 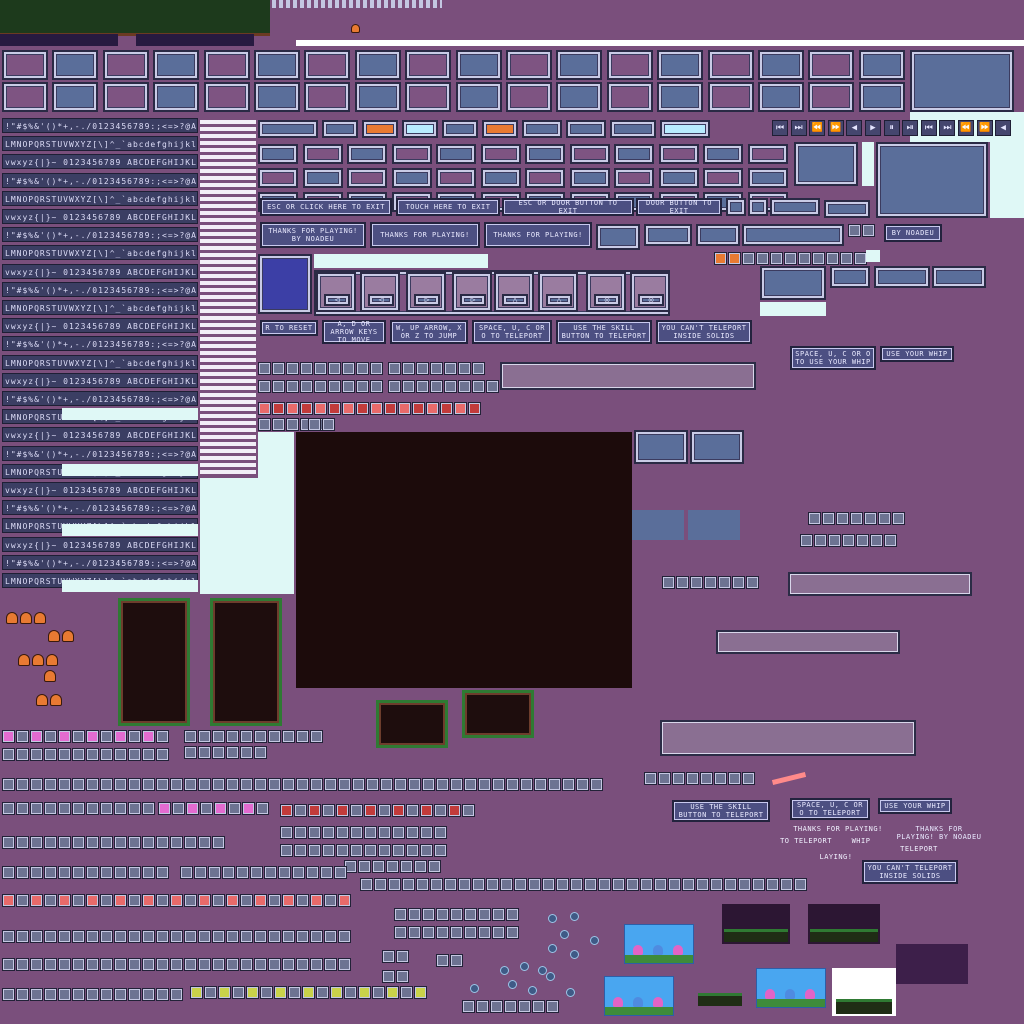 I want to click on teleport-hint-label-2: SPACE, U, C OR O TO TELEPORT, so click(x=830, y=809).